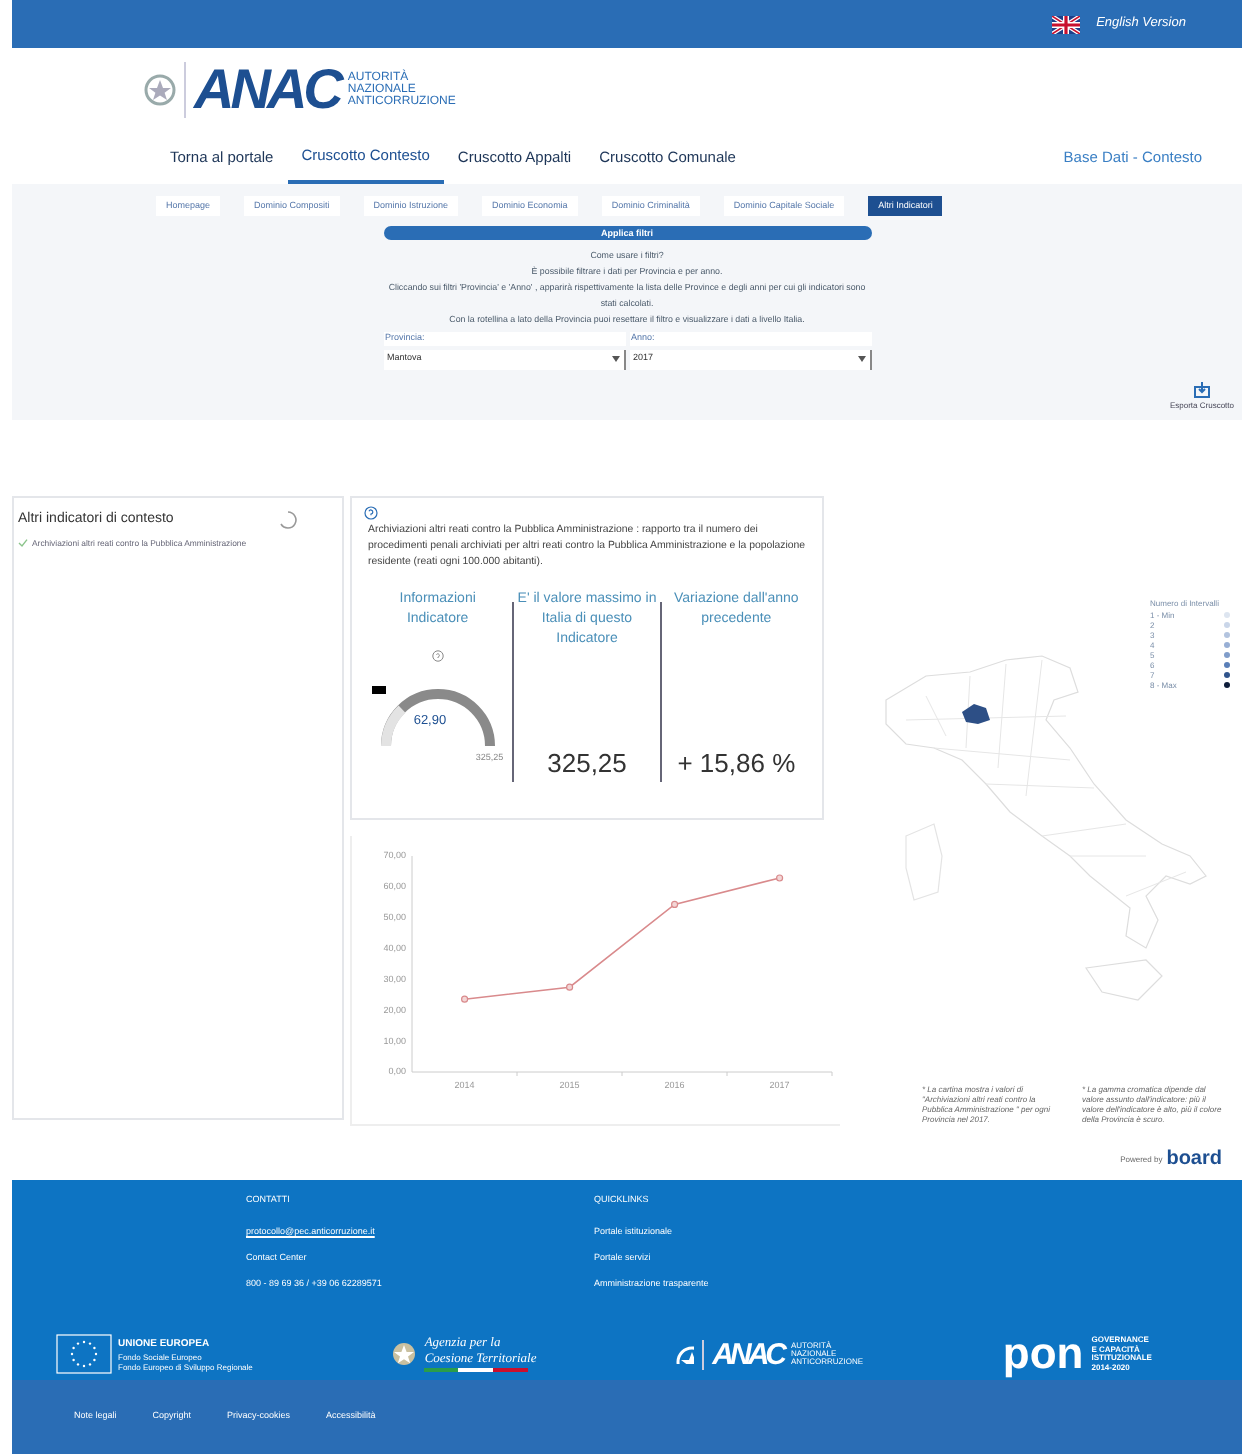  What do you see at coordinates (1194, 1160) in the screenshot?
I see `brand-wordmark: board` at bounding box center [1194, 1160].